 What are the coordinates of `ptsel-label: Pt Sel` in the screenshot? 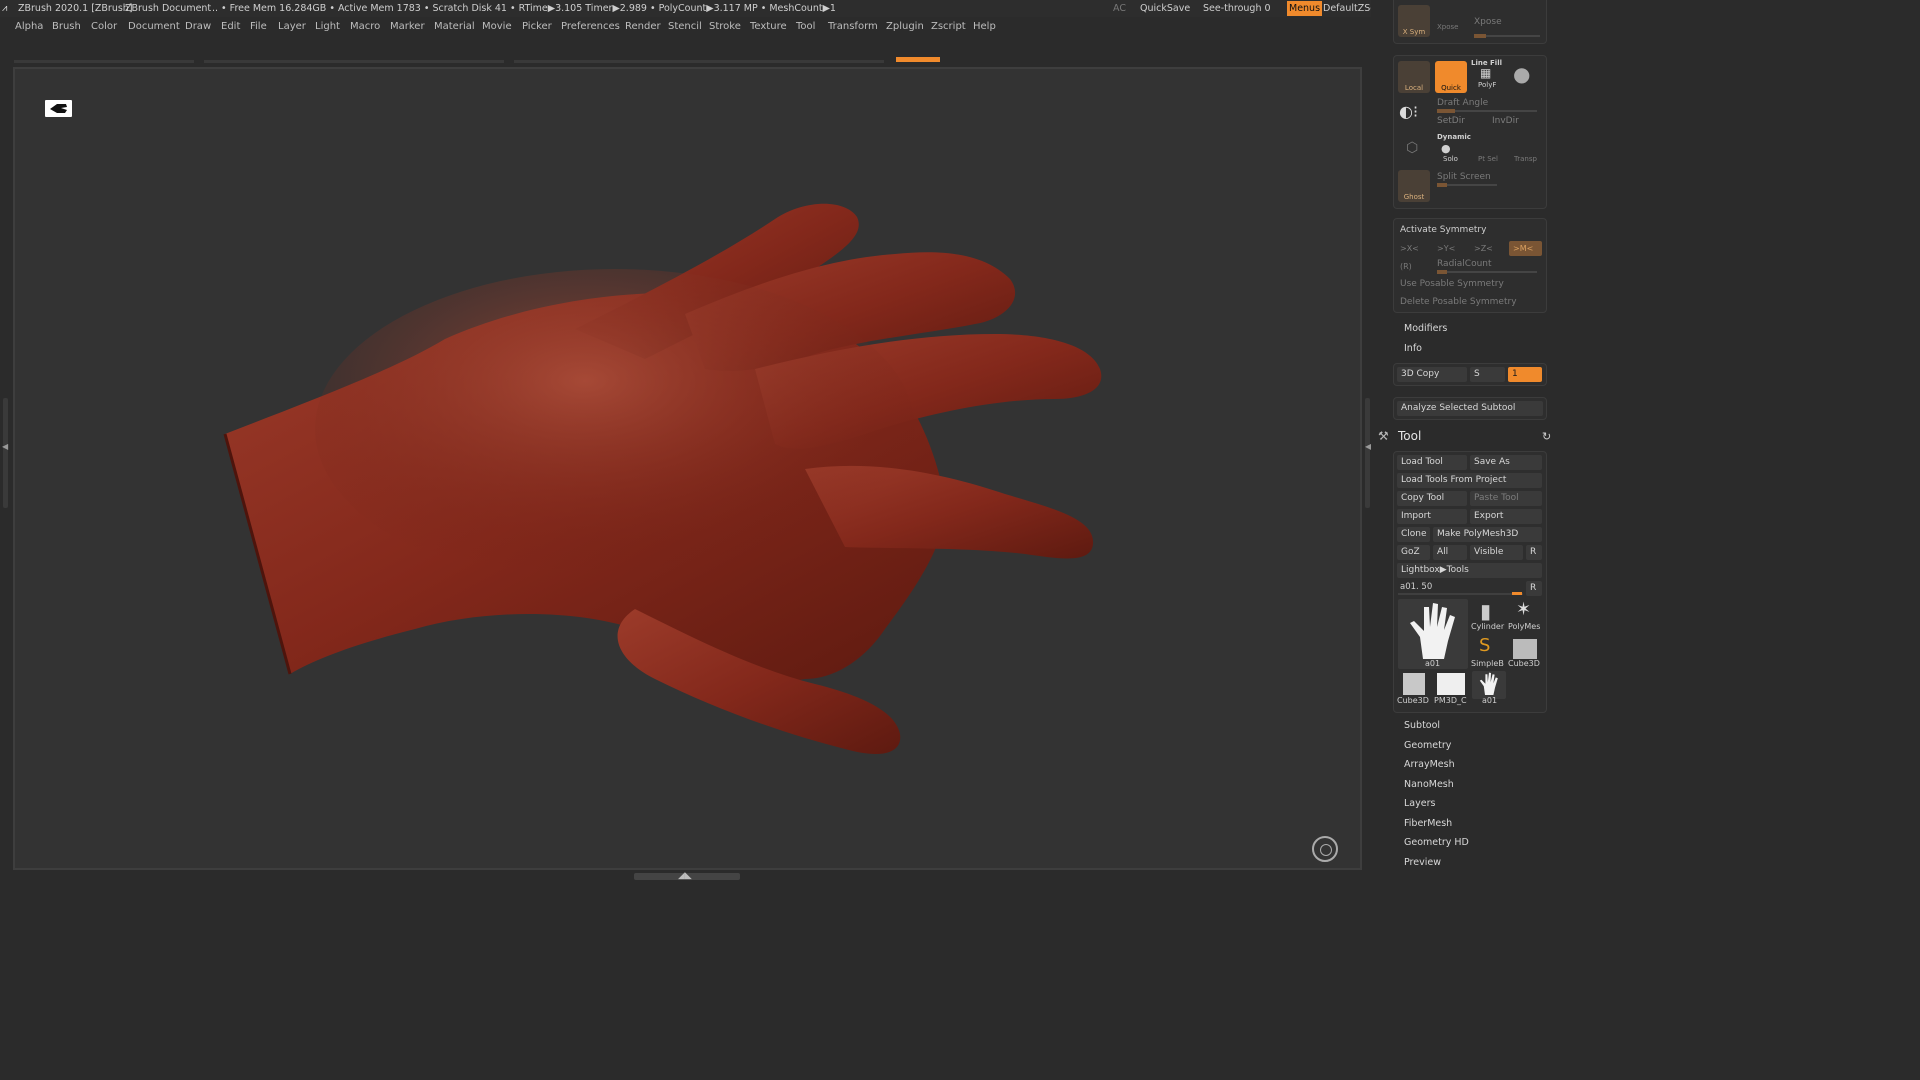 It's located at (1488, 159).